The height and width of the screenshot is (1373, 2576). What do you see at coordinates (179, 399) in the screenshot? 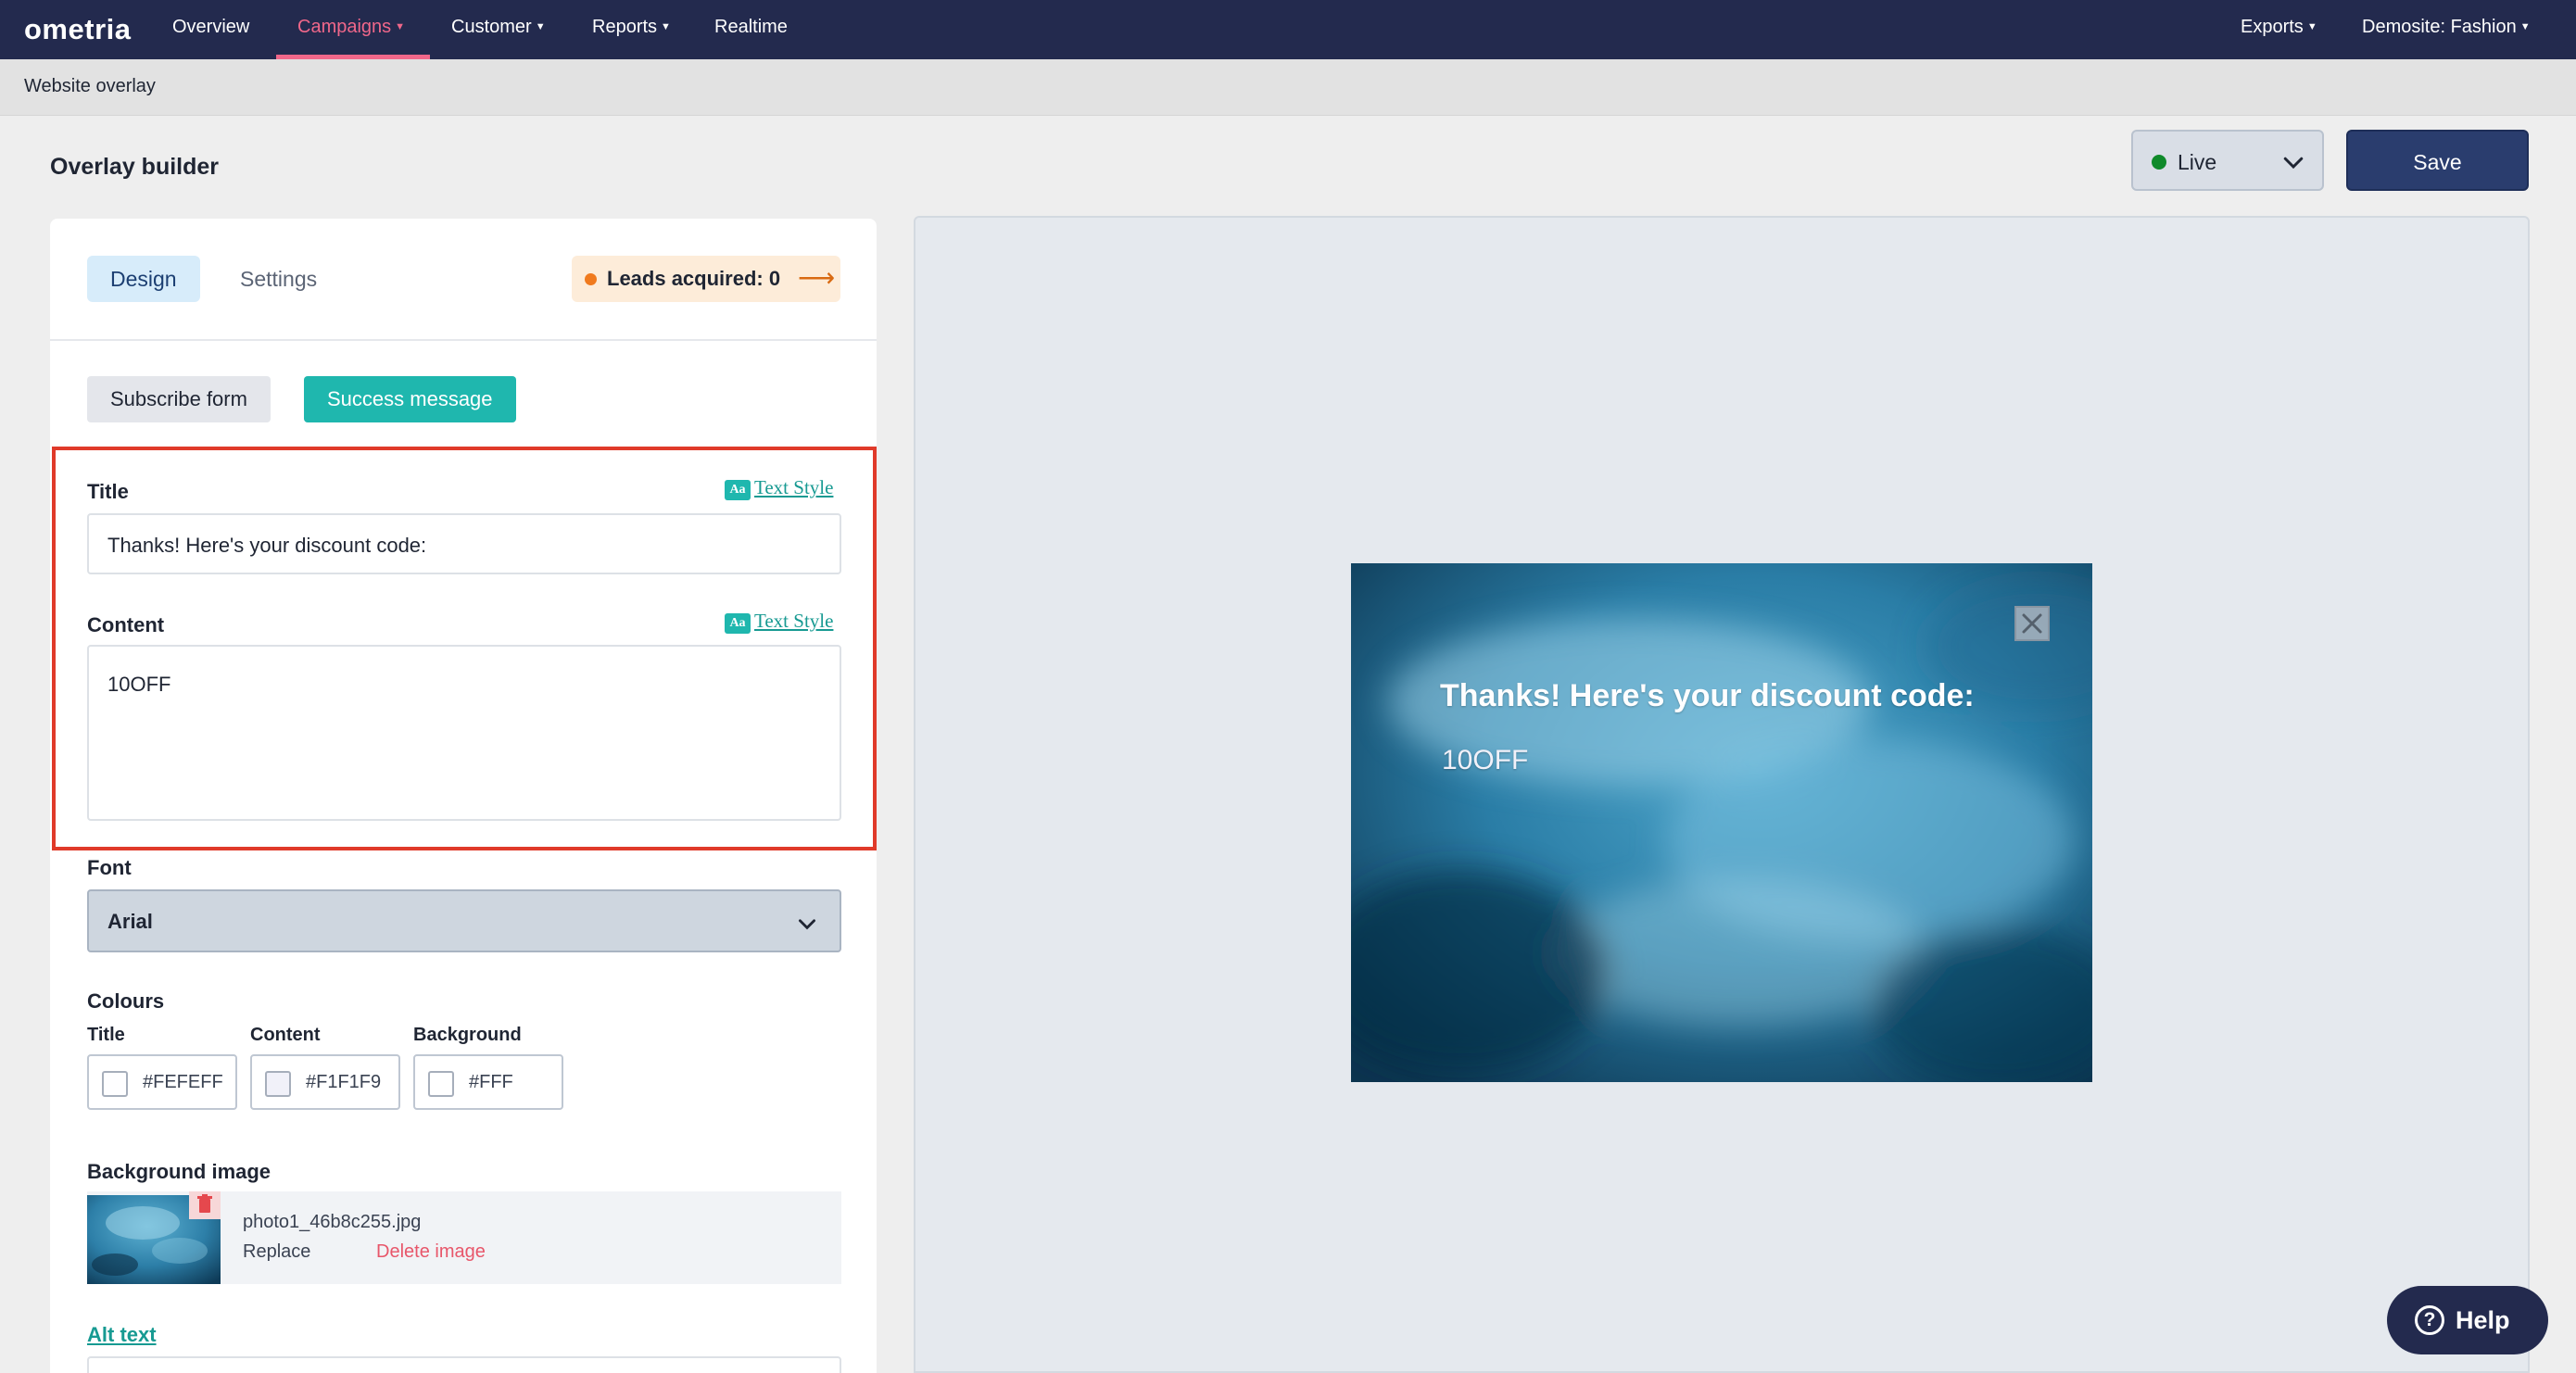
I see `subscribe-form-button: Subscribe form` at bounding box center [179, 399].